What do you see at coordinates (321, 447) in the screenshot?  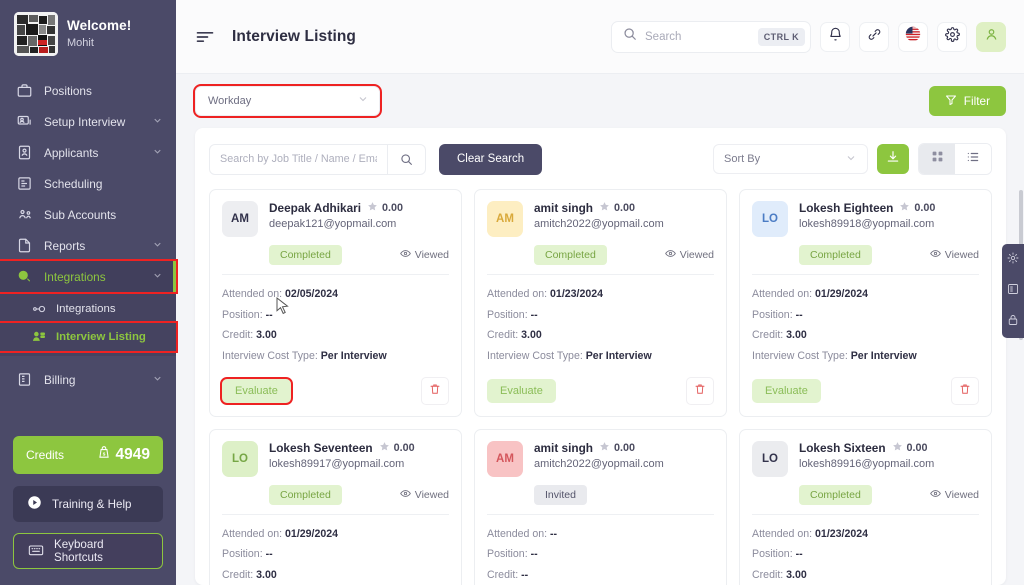 I see `candidate-name: Lokesh Seventeen` at bounding box center [321, 447].